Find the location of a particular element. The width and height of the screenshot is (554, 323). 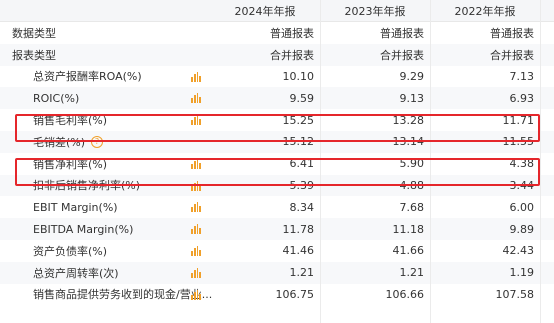

table-row: 报表类型 合并报表 合并报表 合并报表 is located at coordinates (277, 54).